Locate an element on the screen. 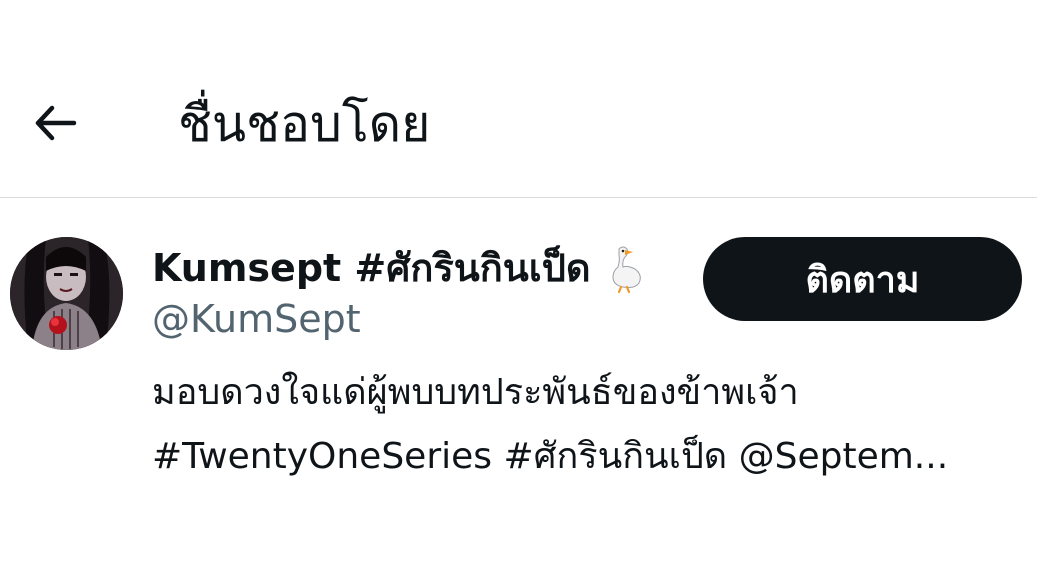  display-name: Kumsept #ศักรินกินเป็ด is located at coordinates (398, 268).